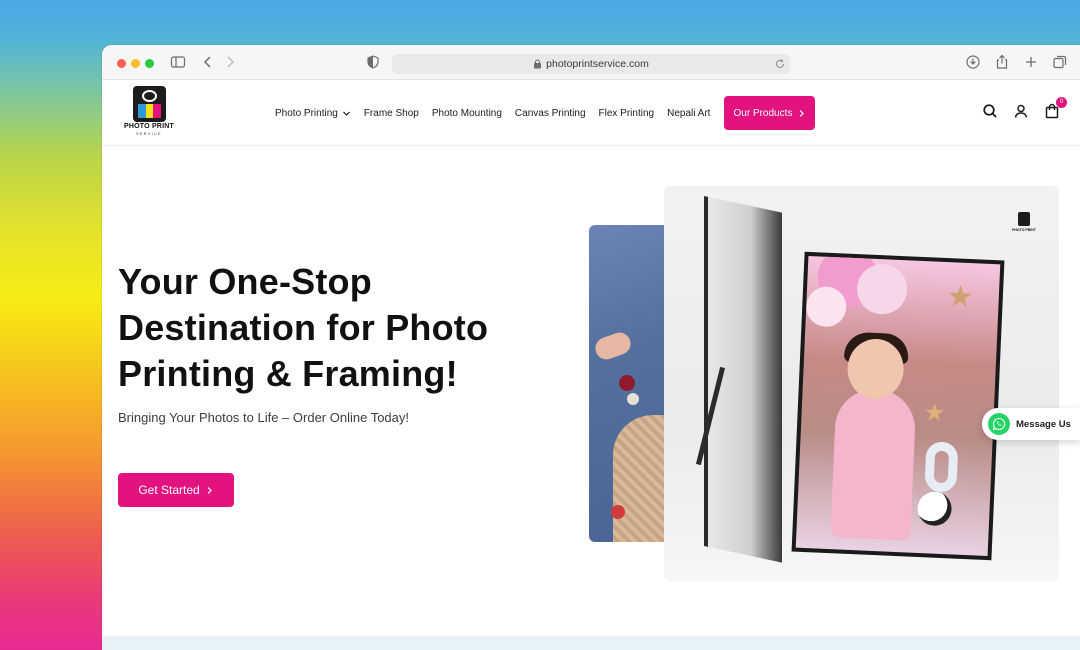  I want to click on framed-photo: ★ ★, so click(898, 406).